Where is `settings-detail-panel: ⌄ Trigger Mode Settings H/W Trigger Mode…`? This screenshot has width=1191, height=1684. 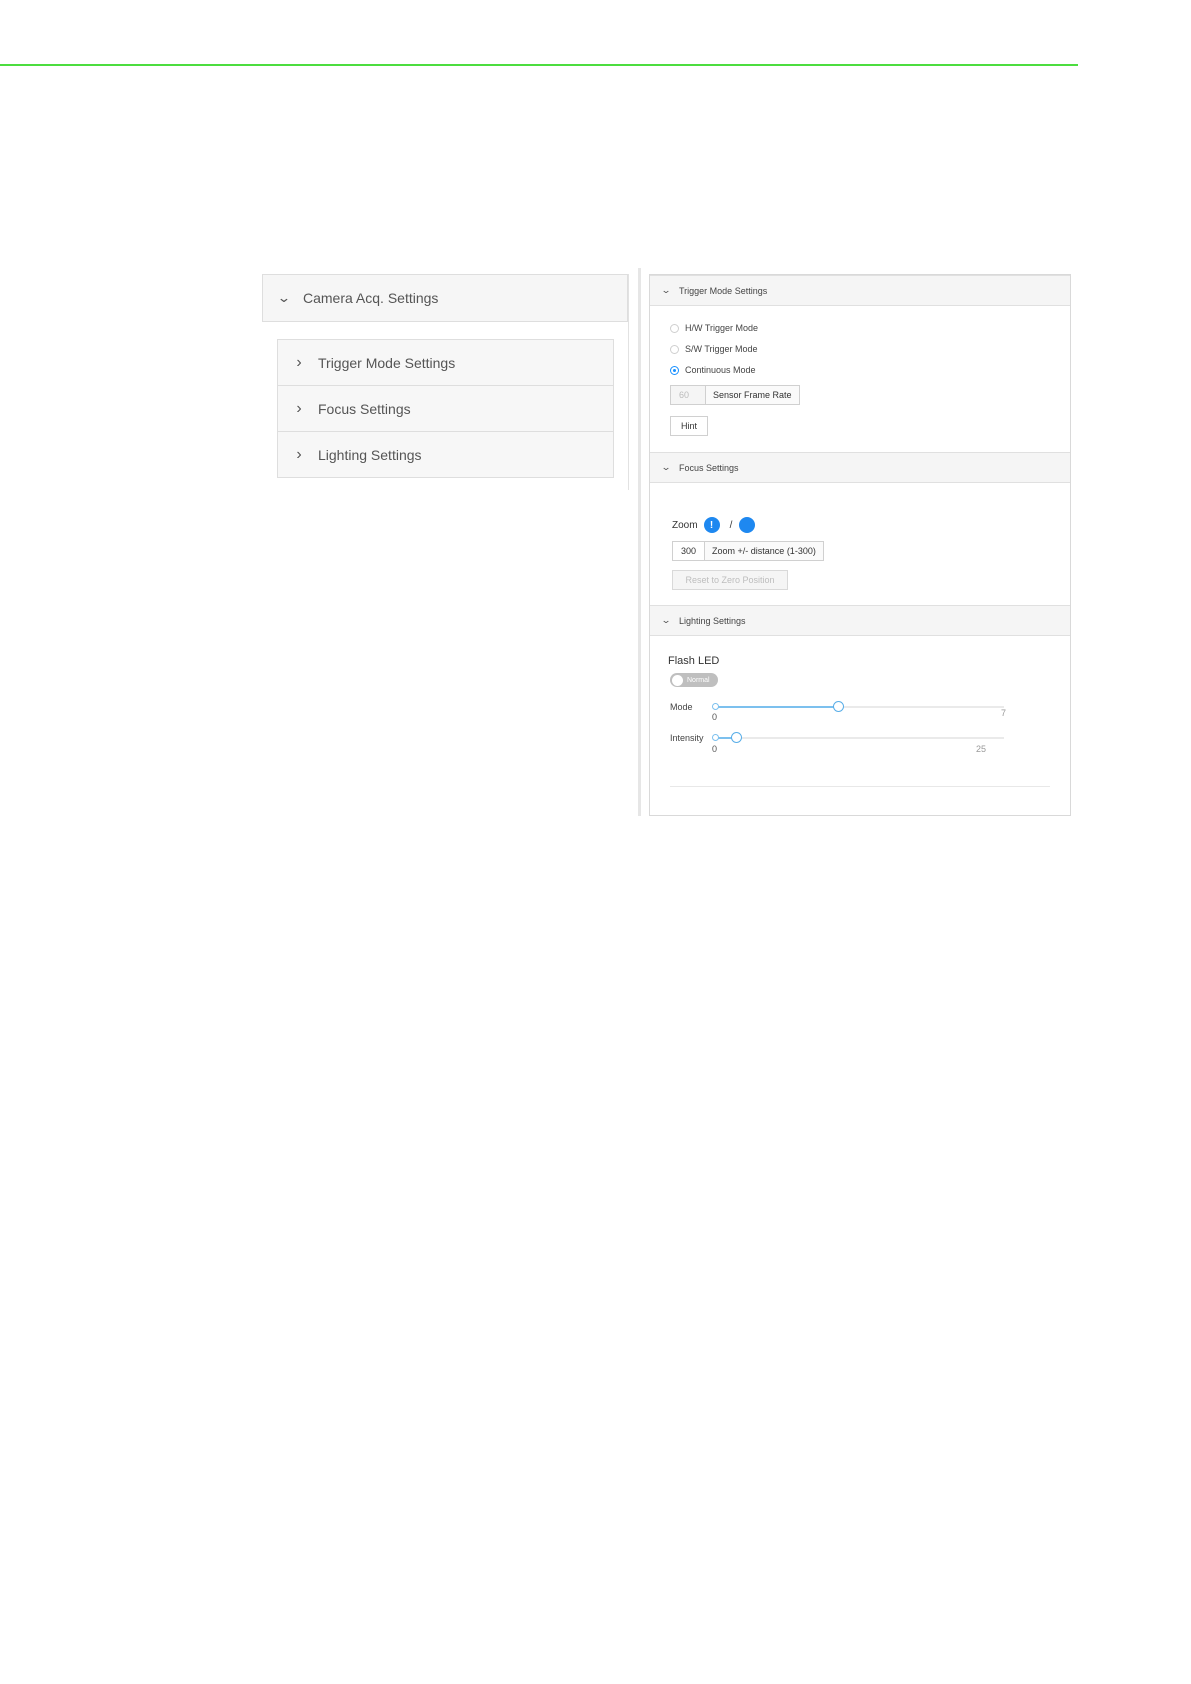 settings-detail-panel: ⌄ Trigger Mode Settings H/W Trigger Mode… is located at coordinates (860, 545).